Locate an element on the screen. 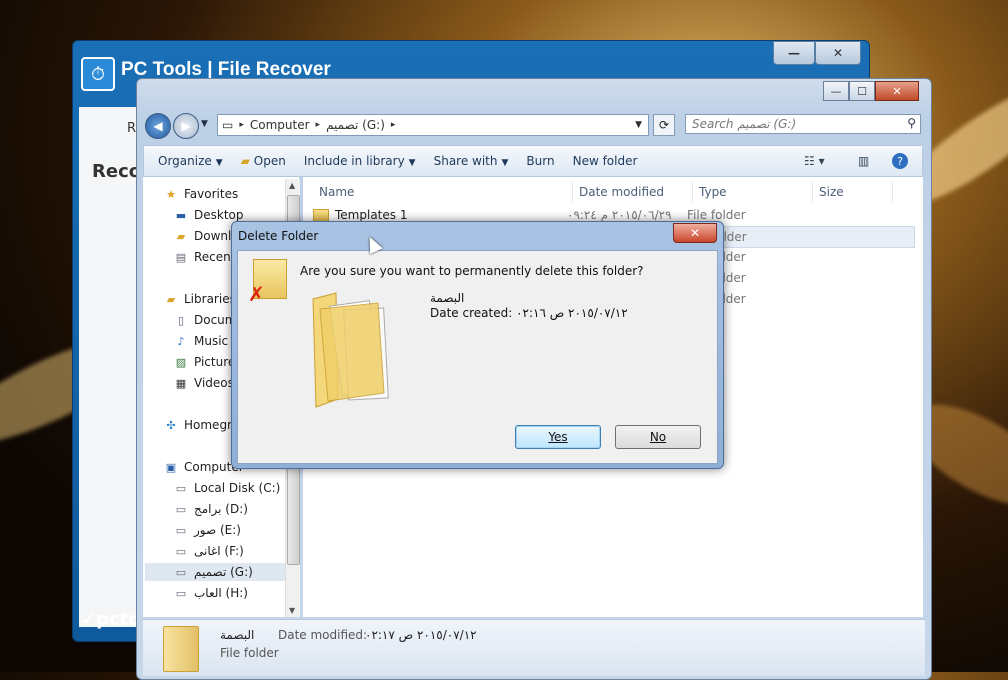 This screenshot has height=680, width=1008. nav-drive-c: ▭ Local Disk (C:) is located at coordinates (227, 488).